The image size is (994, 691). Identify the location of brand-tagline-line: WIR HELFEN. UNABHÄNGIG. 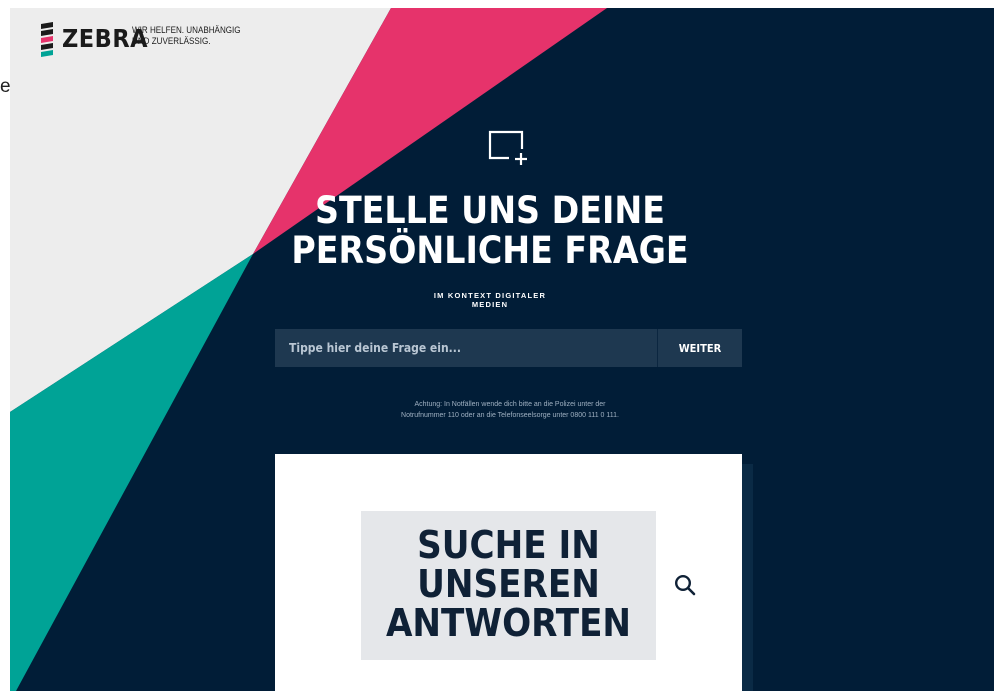
(186, 30).